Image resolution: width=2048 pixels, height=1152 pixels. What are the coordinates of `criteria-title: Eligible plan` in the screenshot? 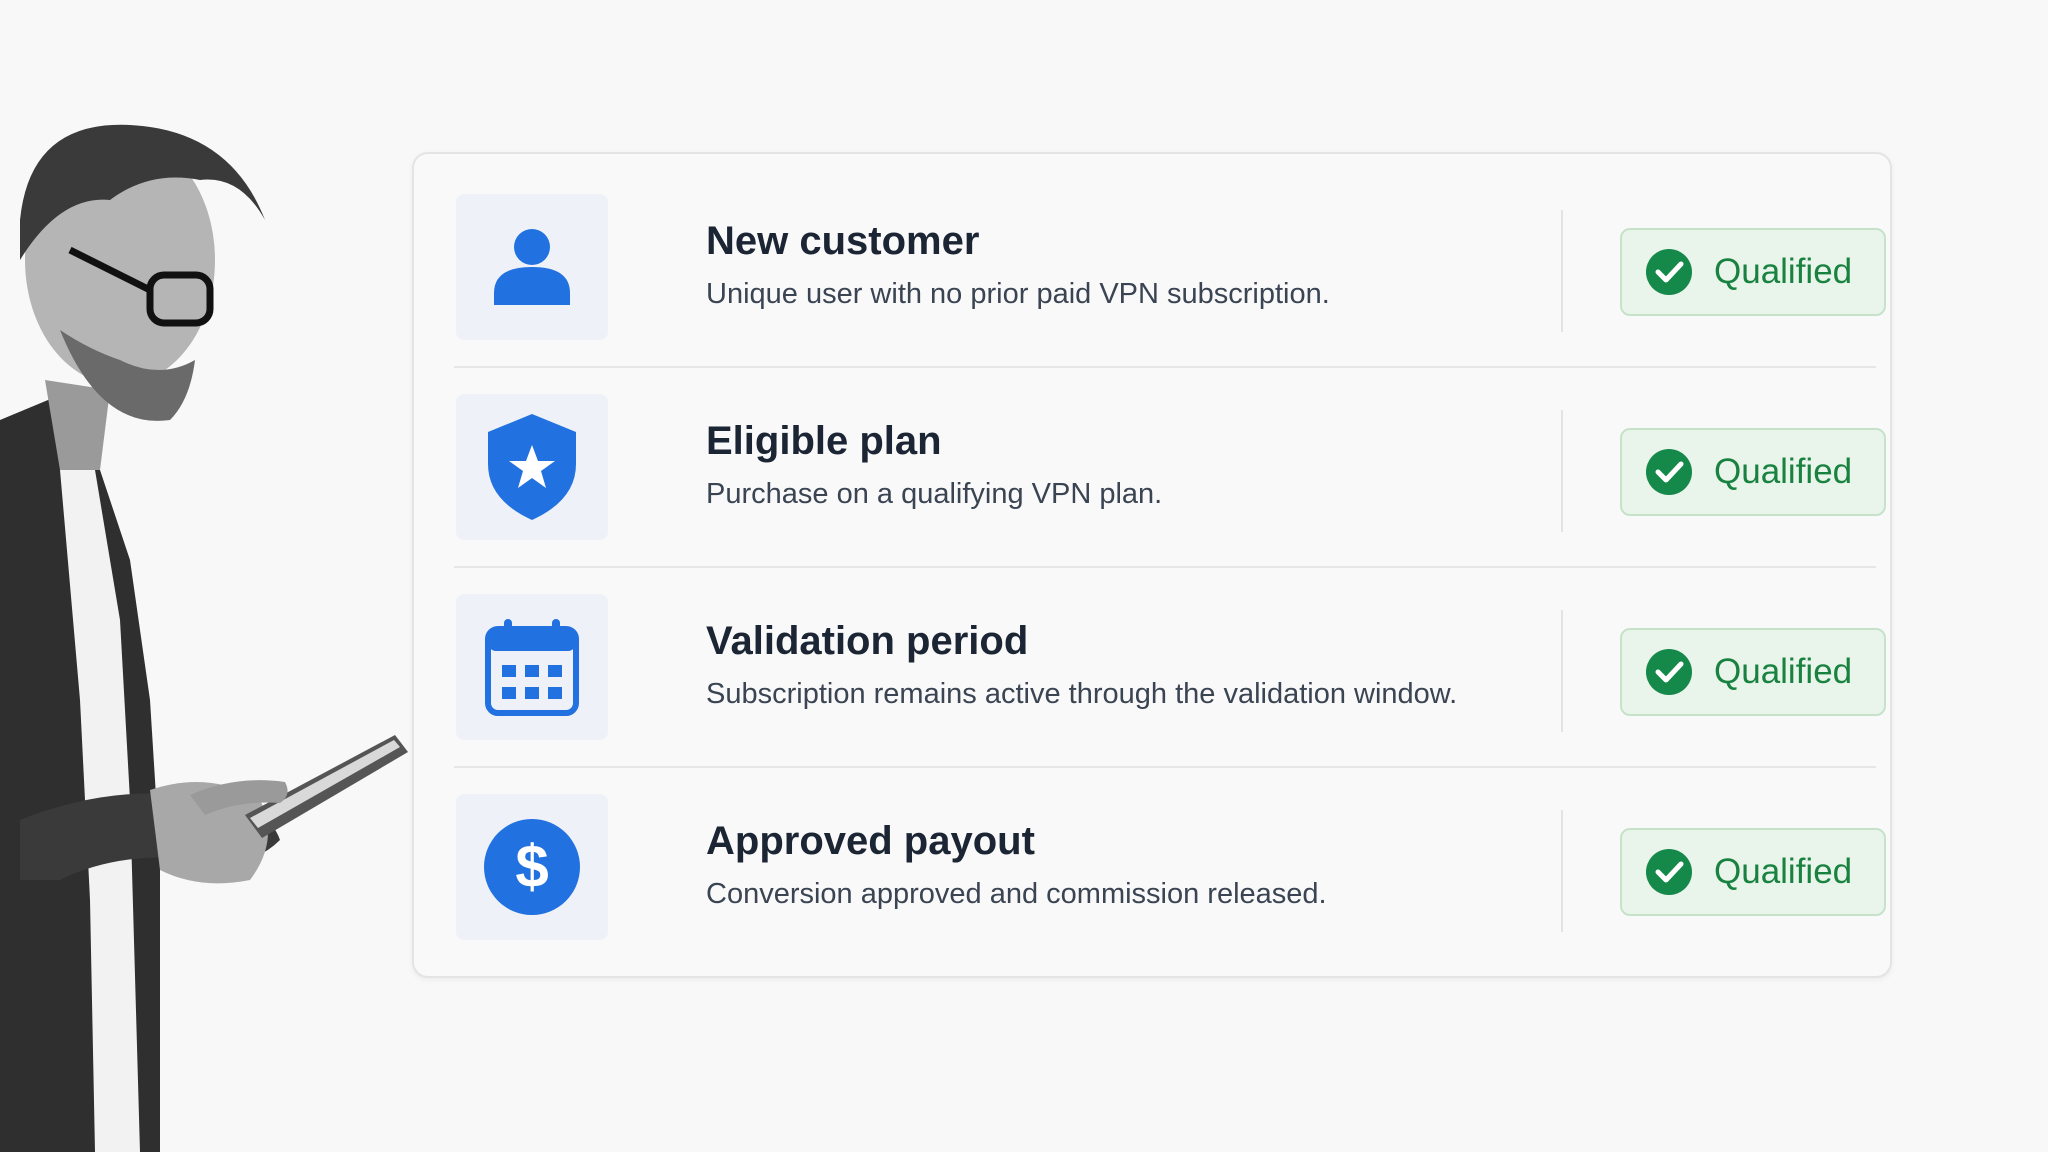 It's located at (824, 441).